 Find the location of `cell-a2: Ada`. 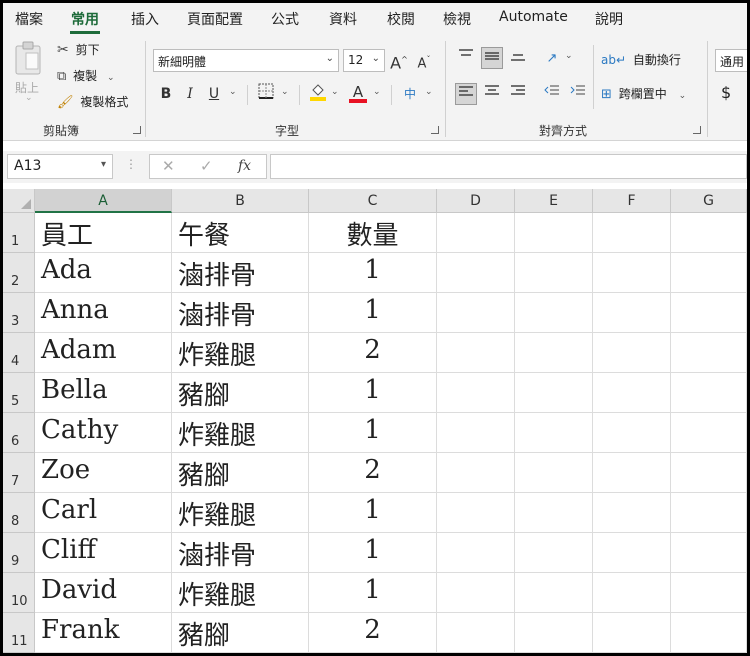

cell-a2: Ada is located at coordinates (103, 273).